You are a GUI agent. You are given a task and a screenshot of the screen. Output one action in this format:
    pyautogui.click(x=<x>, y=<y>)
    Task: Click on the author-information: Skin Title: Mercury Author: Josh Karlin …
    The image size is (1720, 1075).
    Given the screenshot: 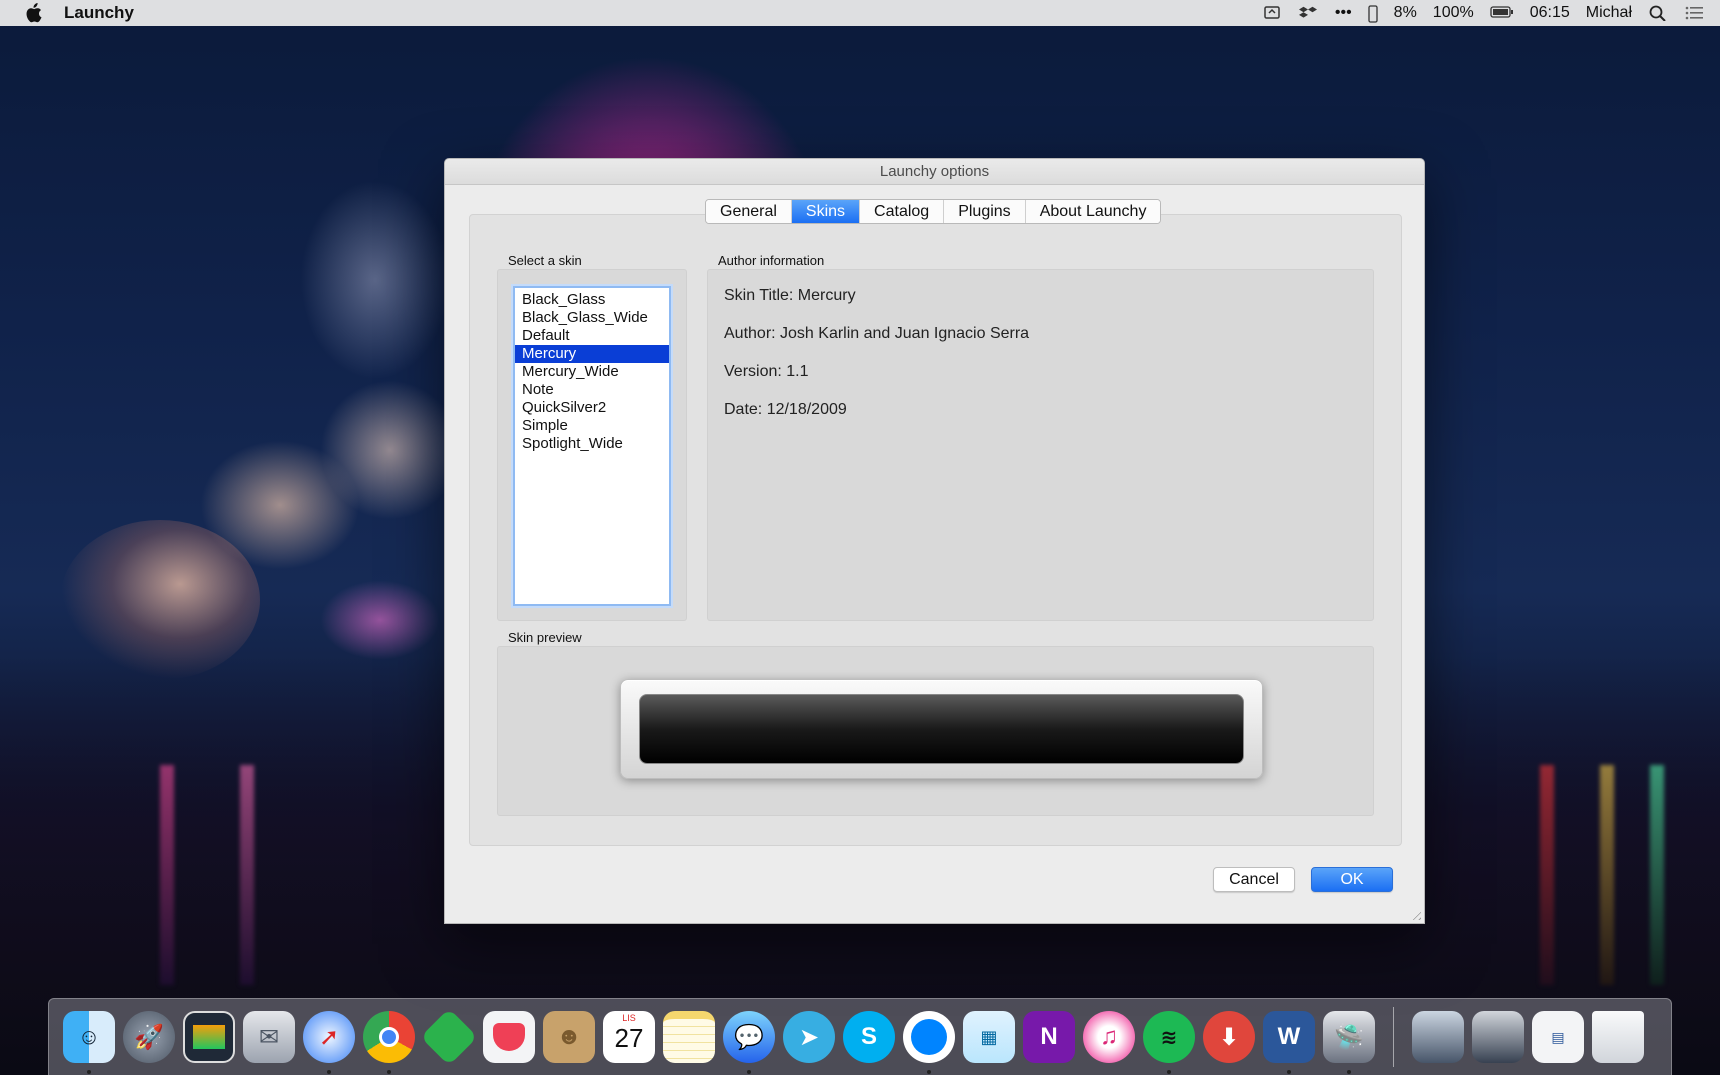 What is the action you would take?
    pyautogui.click(x=876, y=363)
    